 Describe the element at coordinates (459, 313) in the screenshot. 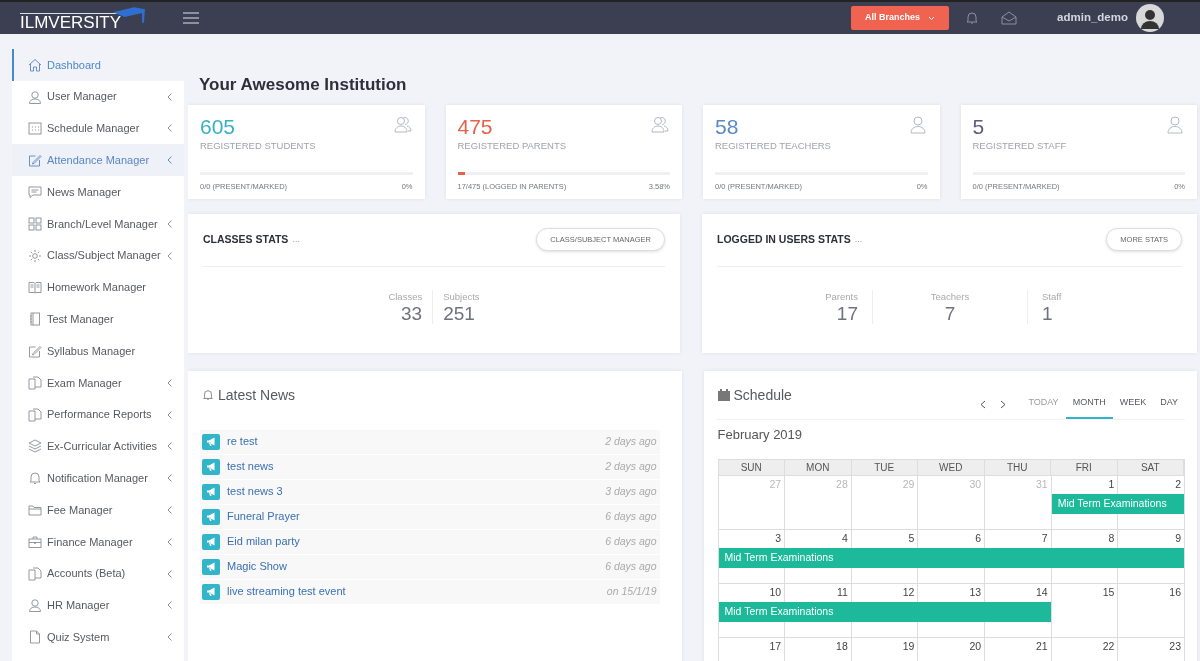

I see `stat-value: 251` at that location.